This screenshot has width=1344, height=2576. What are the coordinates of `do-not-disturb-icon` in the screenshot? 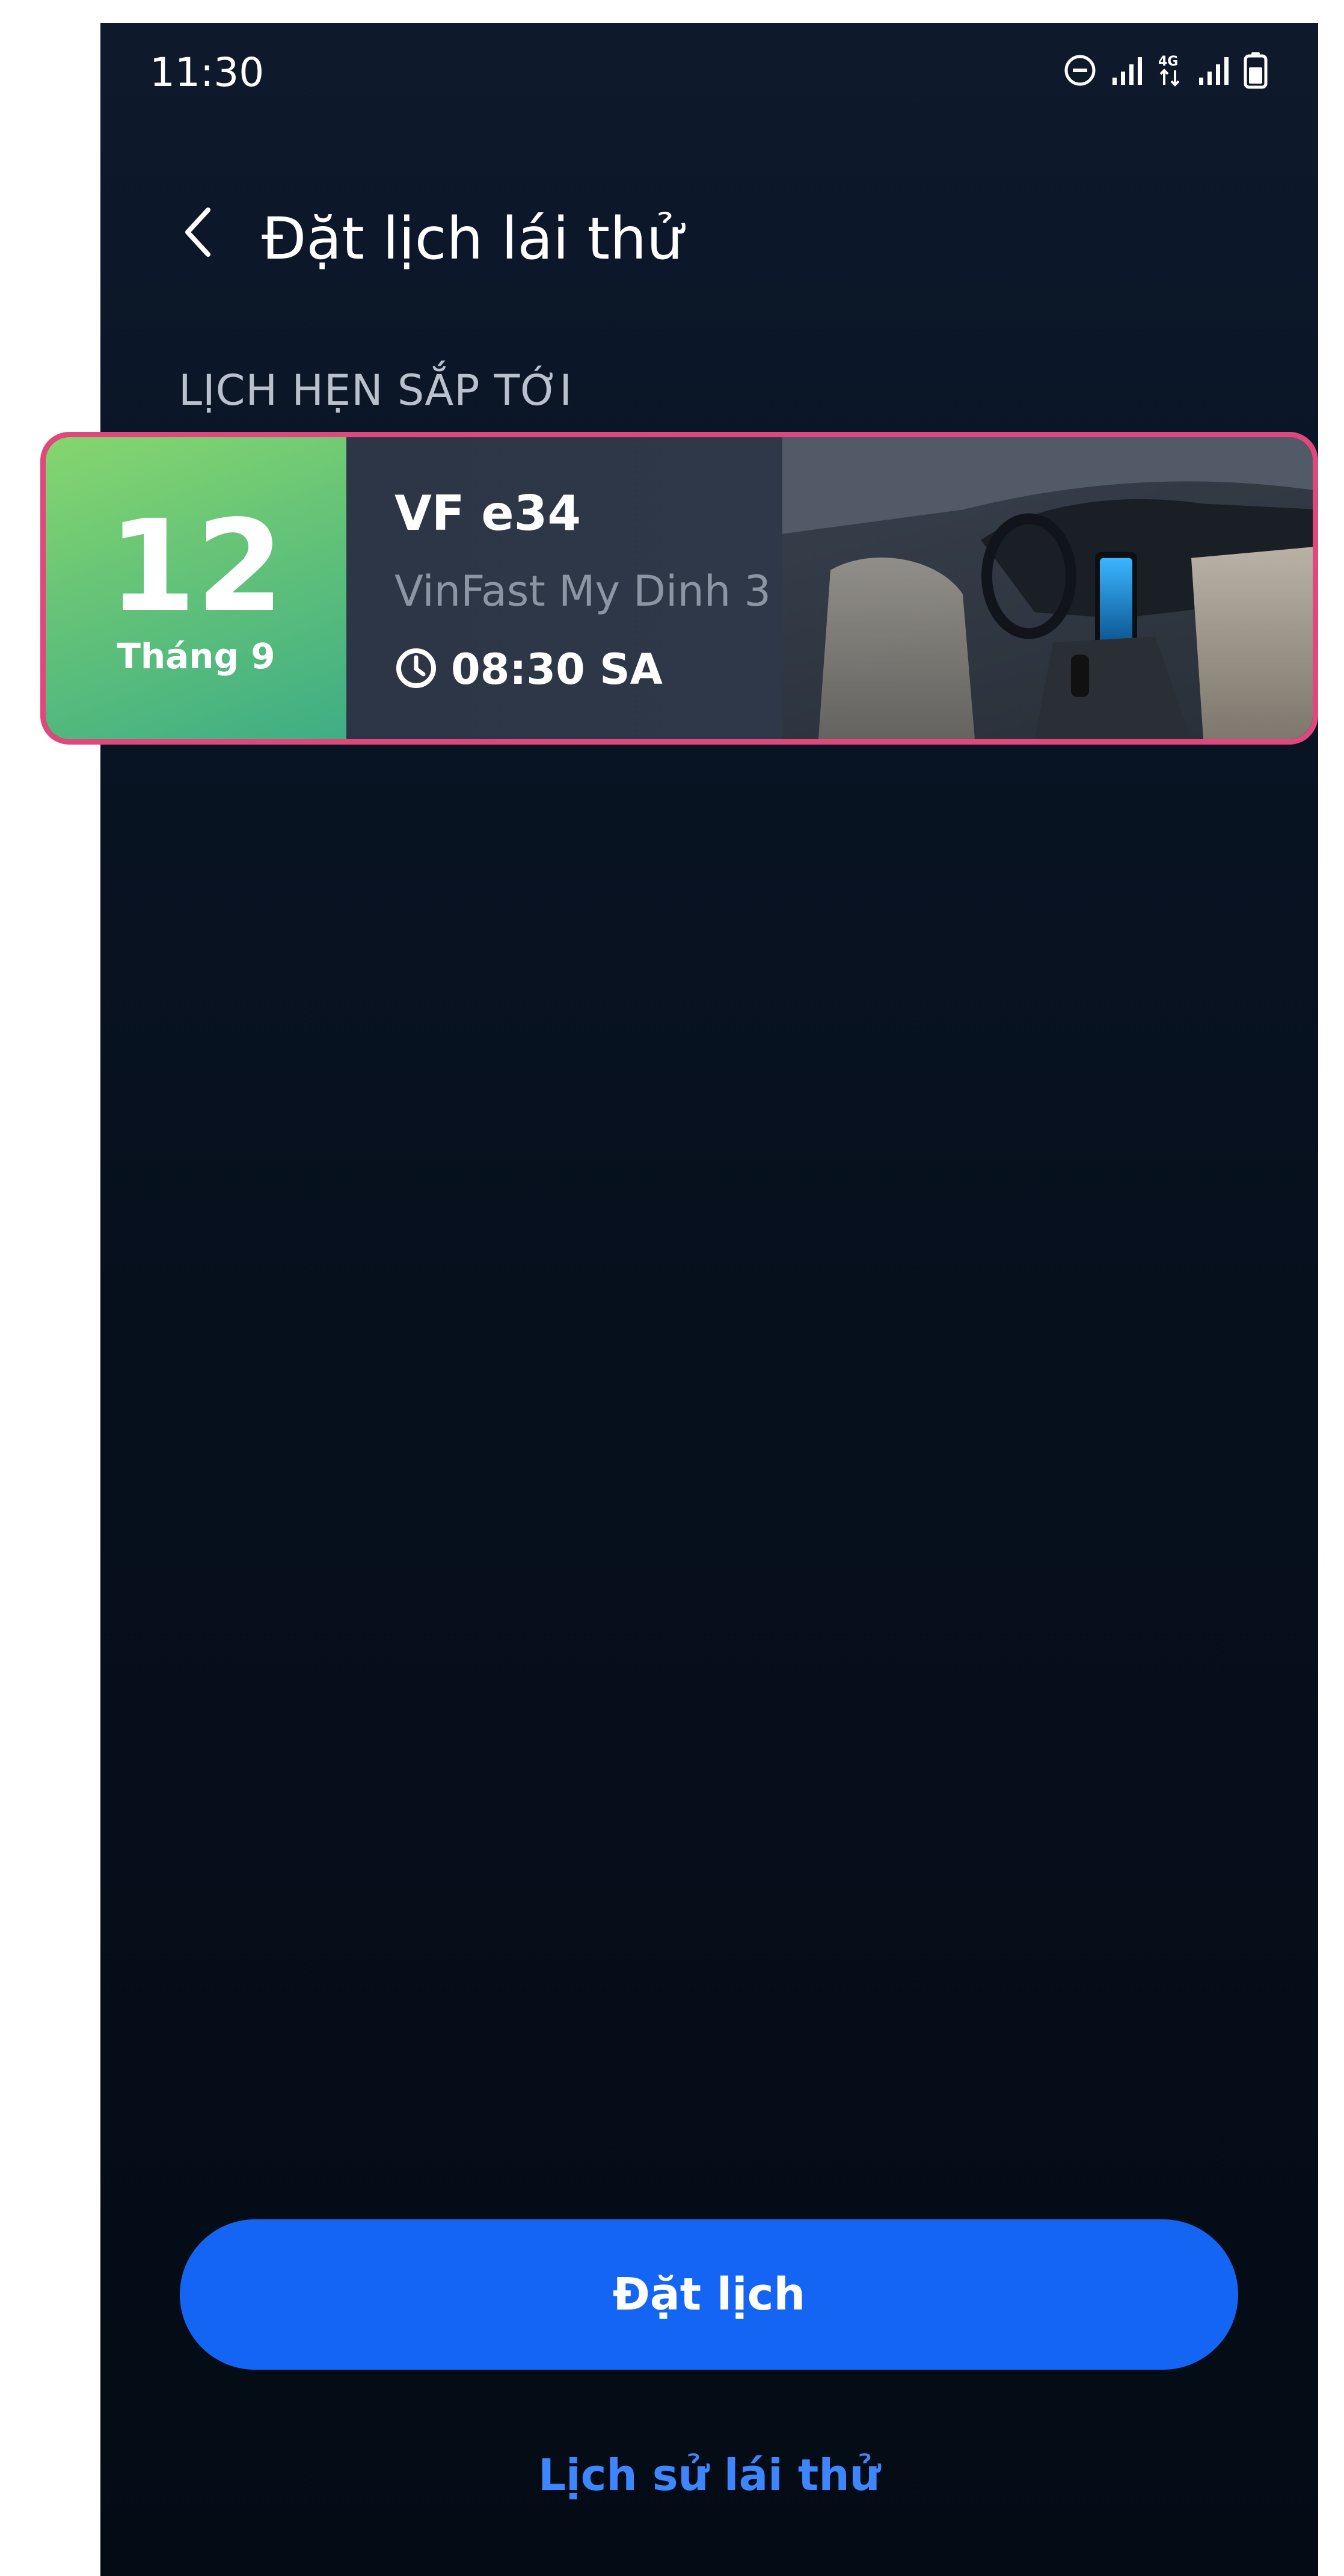 It's located at (1080, 72).